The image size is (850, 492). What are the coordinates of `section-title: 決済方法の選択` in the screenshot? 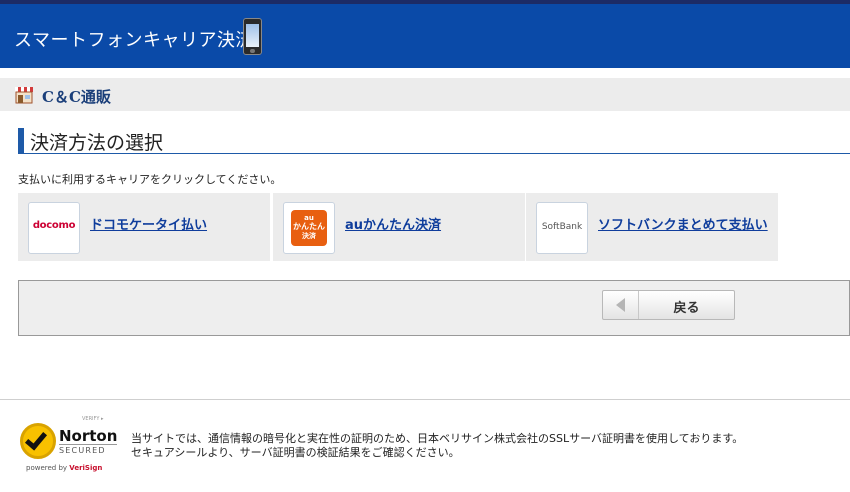 It's located at (97, 143).